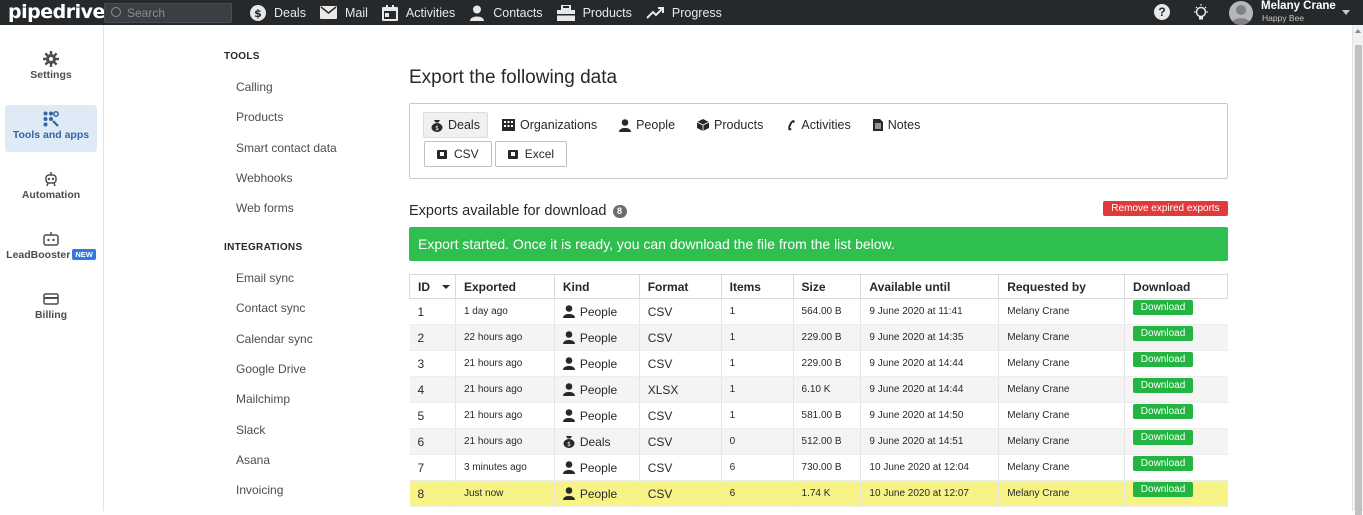  What do you see at coordinates (253, 460) in the screenshot?
I see `subnav-asana: Asana` at bounding box center [253, 460].